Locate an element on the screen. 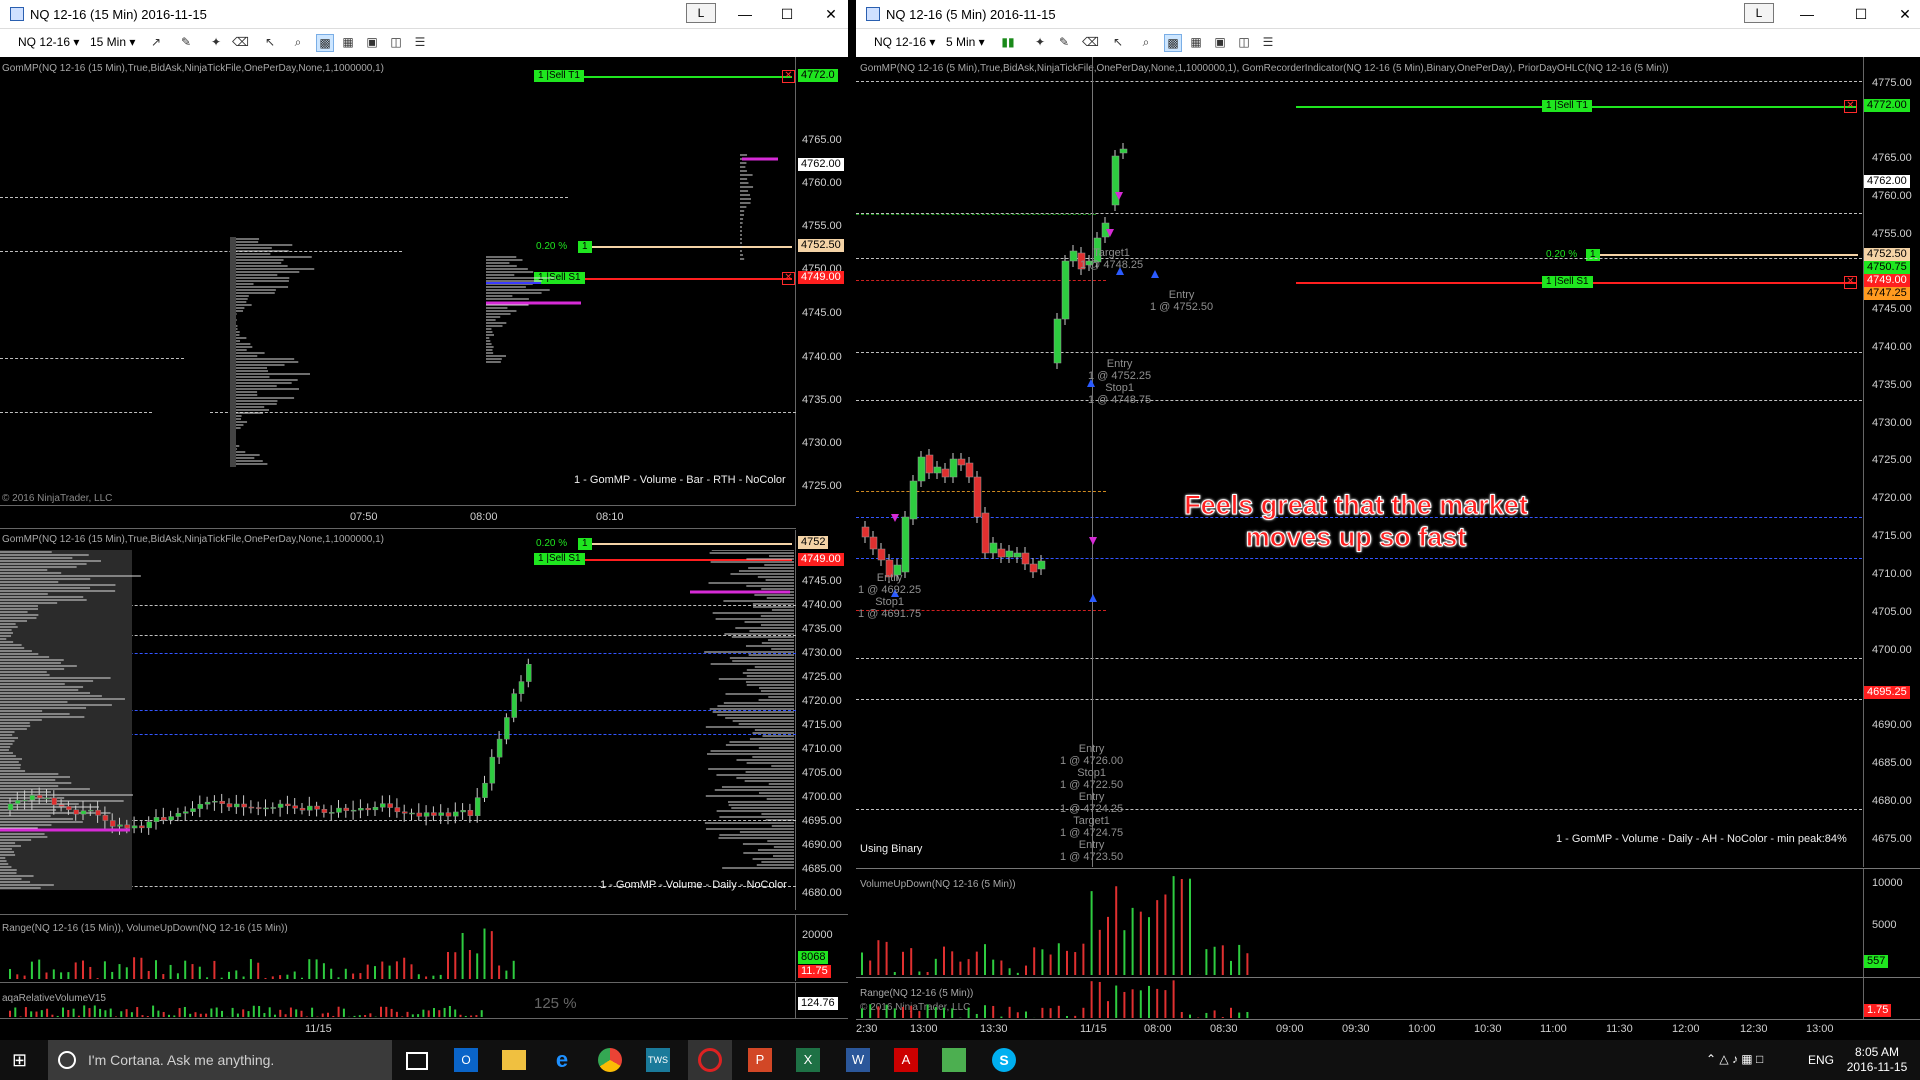  entry-price: 4752 is located at coordinates (813, 542).